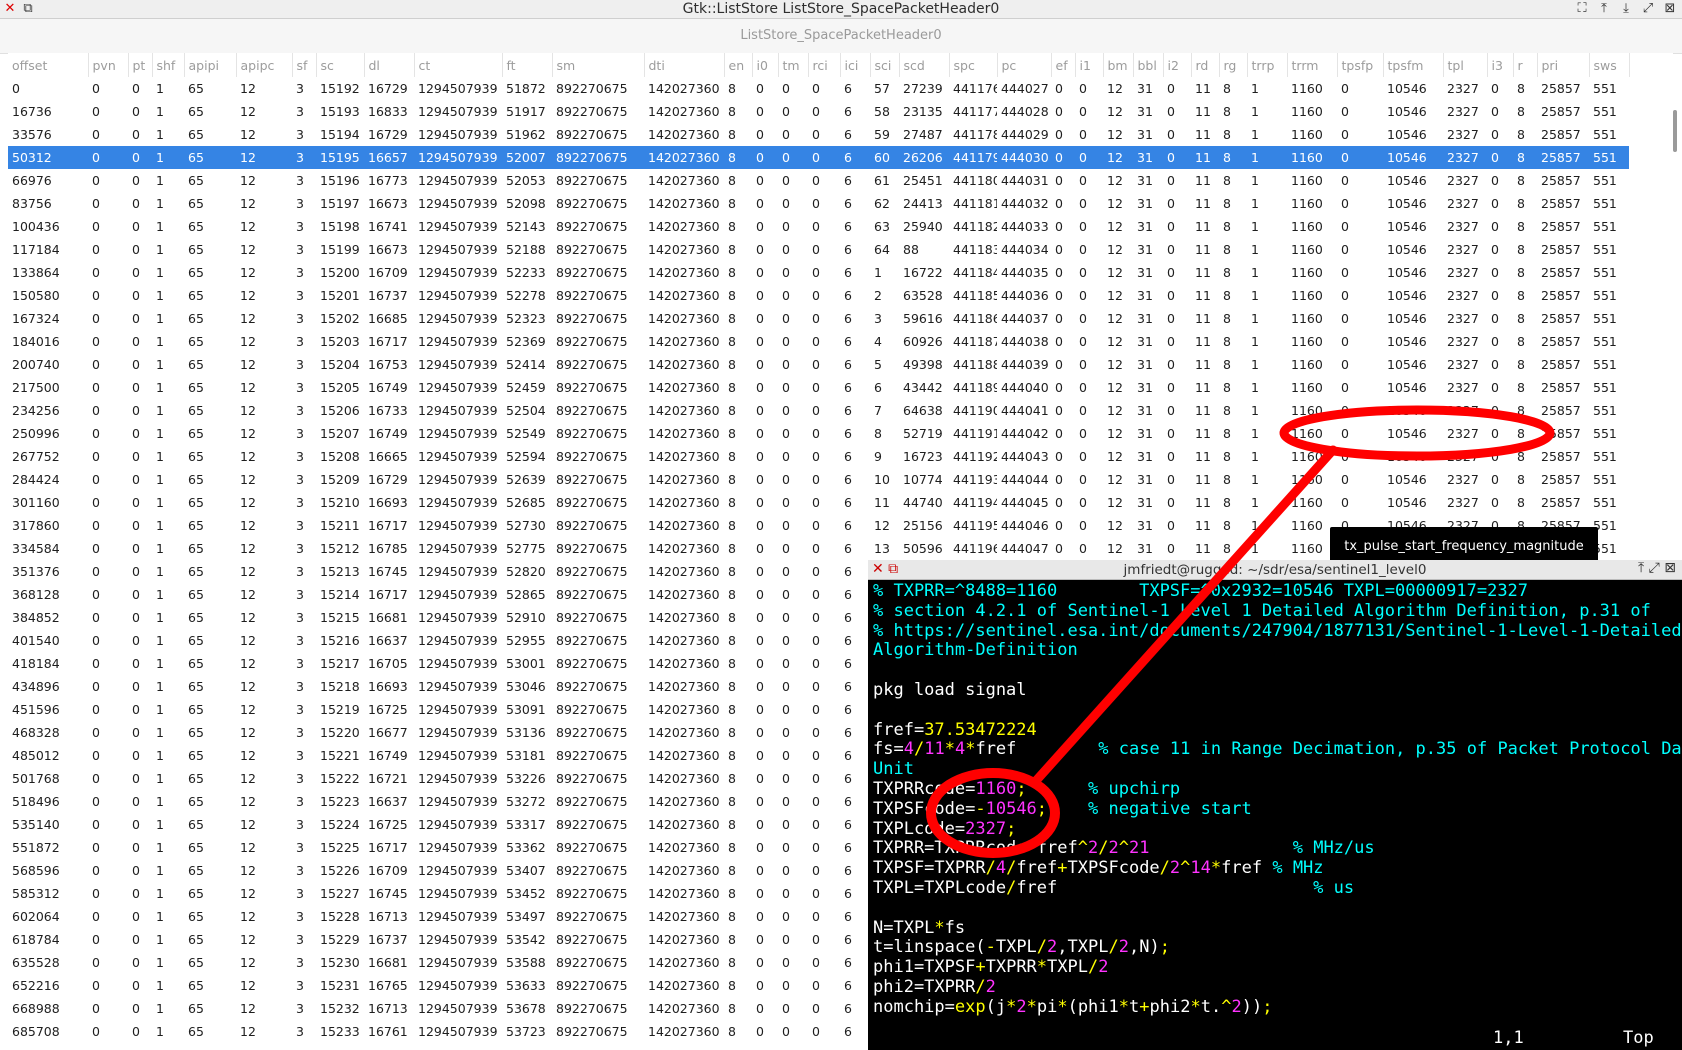  What do you see at coordinates (1312, 65) in the screenshot?
I see `column-header-trrm: trrm` at bounding box center [1312, 65].